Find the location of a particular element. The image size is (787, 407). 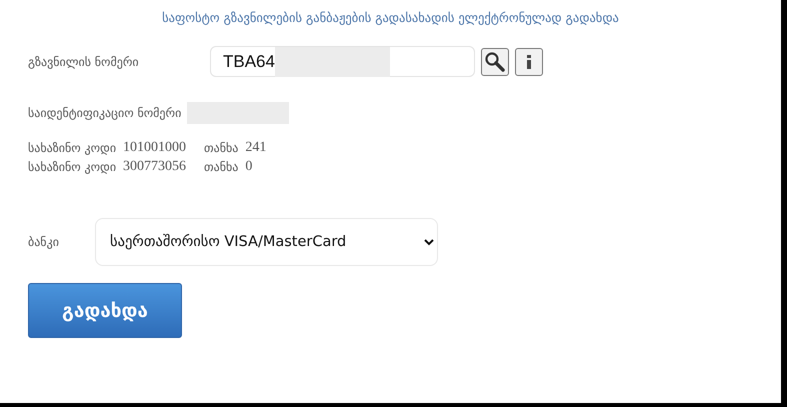

search-icon is located at coordinates (495, 61).